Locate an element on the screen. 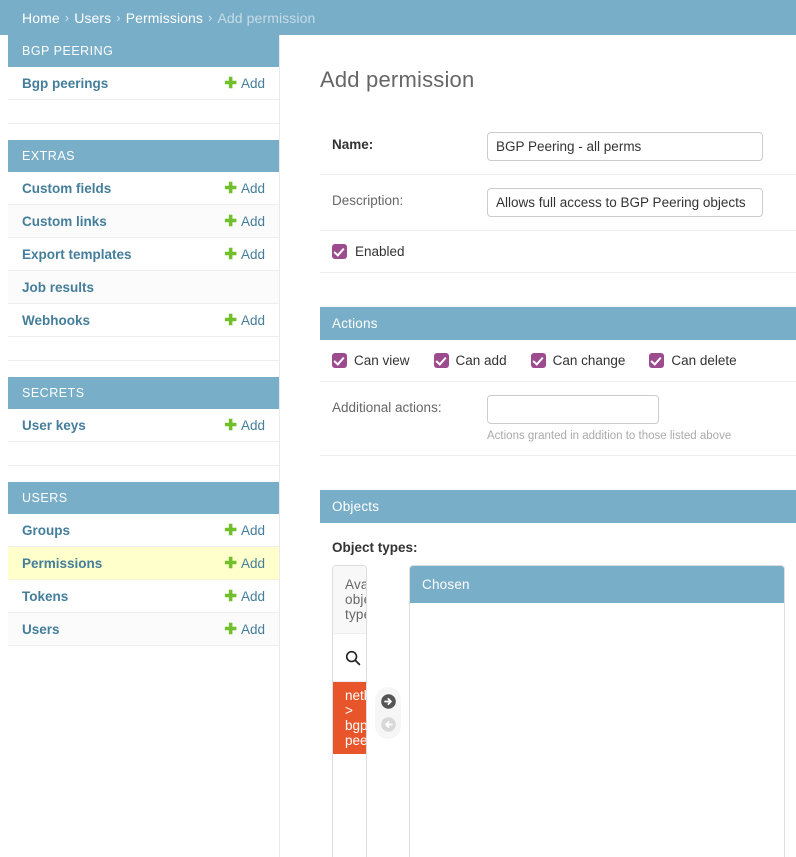 The image size is (796, 857). available-title-text: Available object types is located at coordinates (355, 599).